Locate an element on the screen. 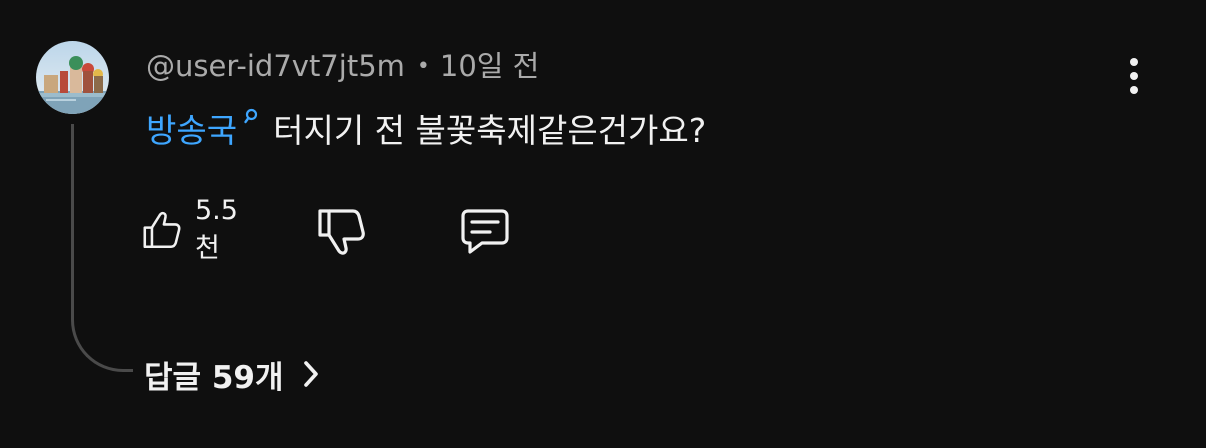 The height and width of the screenshot is (448, 1206). avatar-image is located at coordinates (72, 77).